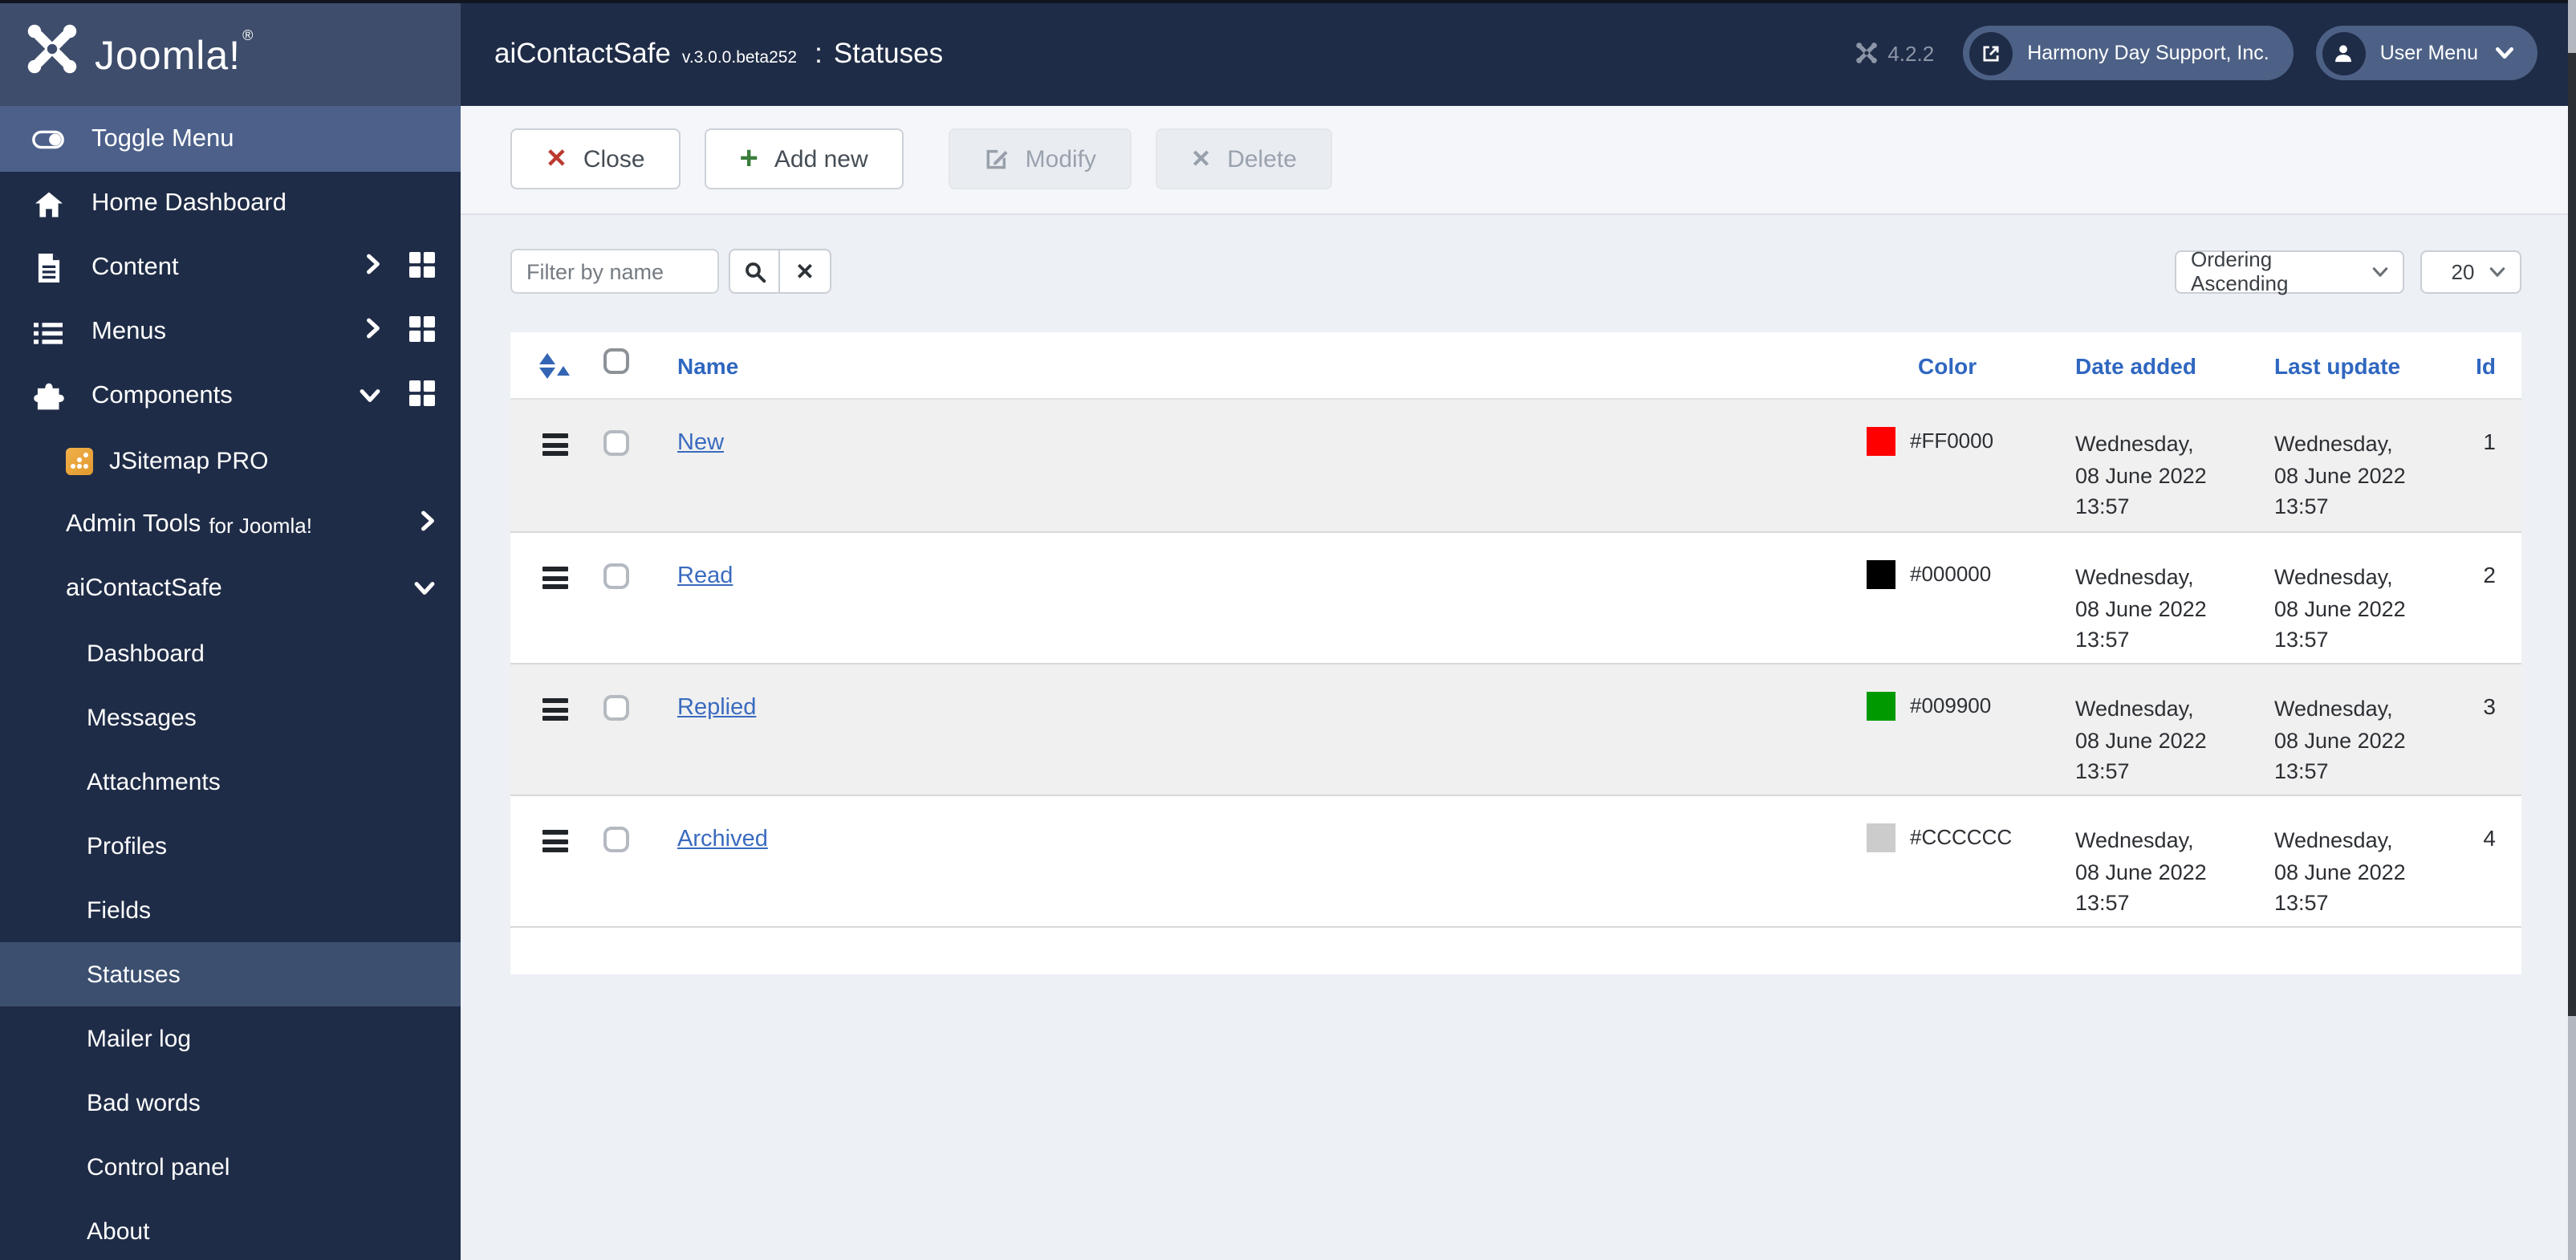  I want to click on filter-bar: ✕ Ordering Ascending 20, so click(1515, 271).